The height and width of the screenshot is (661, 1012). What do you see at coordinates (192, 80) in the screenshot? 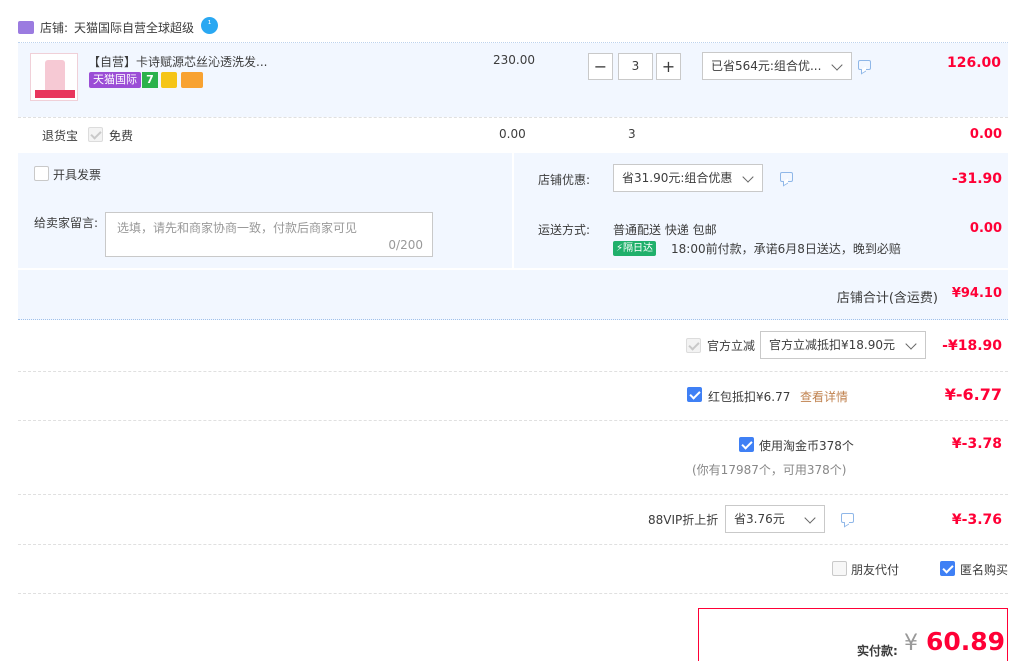
I see `card-icon` at bounding box center [192, 80].